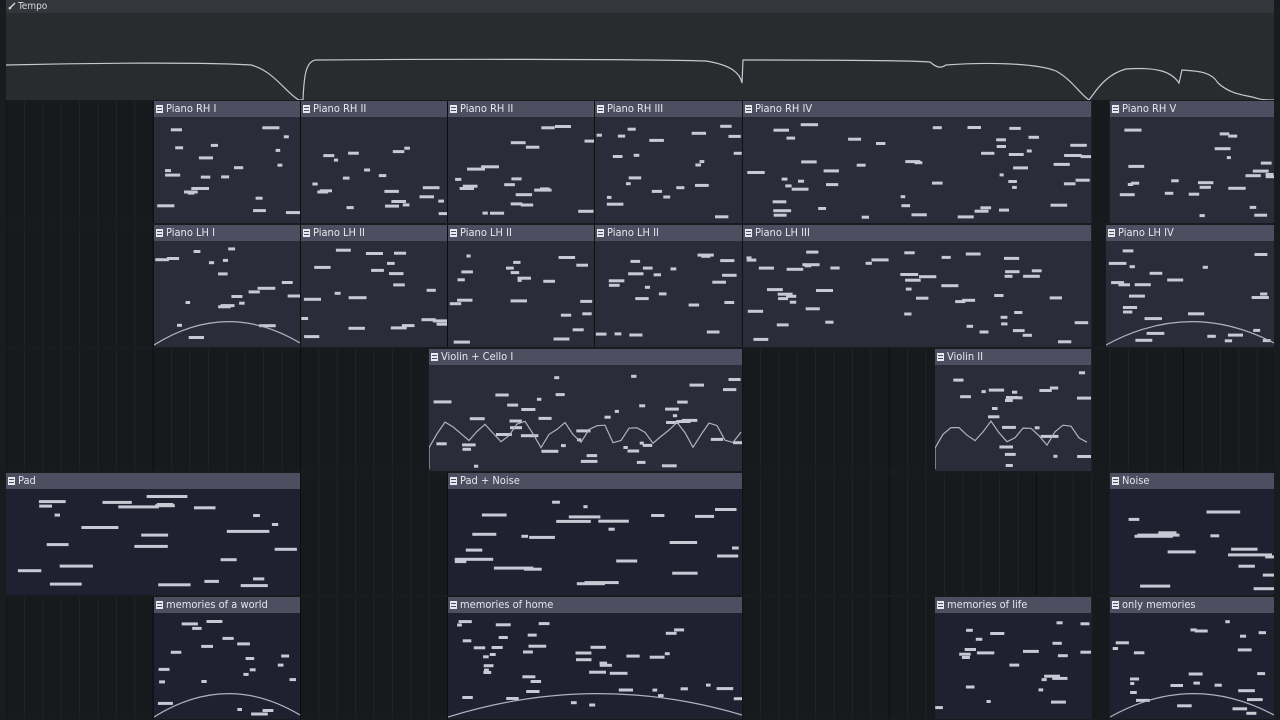  Describe the element at coordinates (477, 356) in the screenshot. I see `clip-label: Violin + Cello I` at that location.